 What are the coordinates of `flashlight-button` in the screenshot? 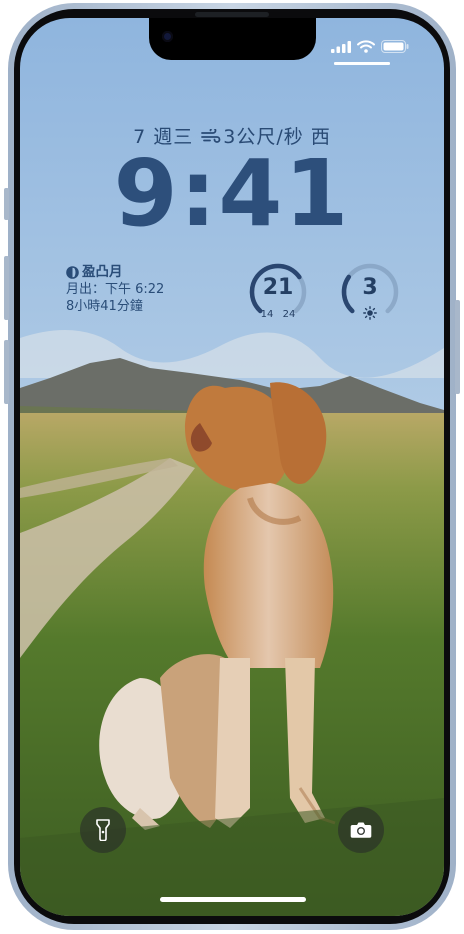 It's located at (103, 830).